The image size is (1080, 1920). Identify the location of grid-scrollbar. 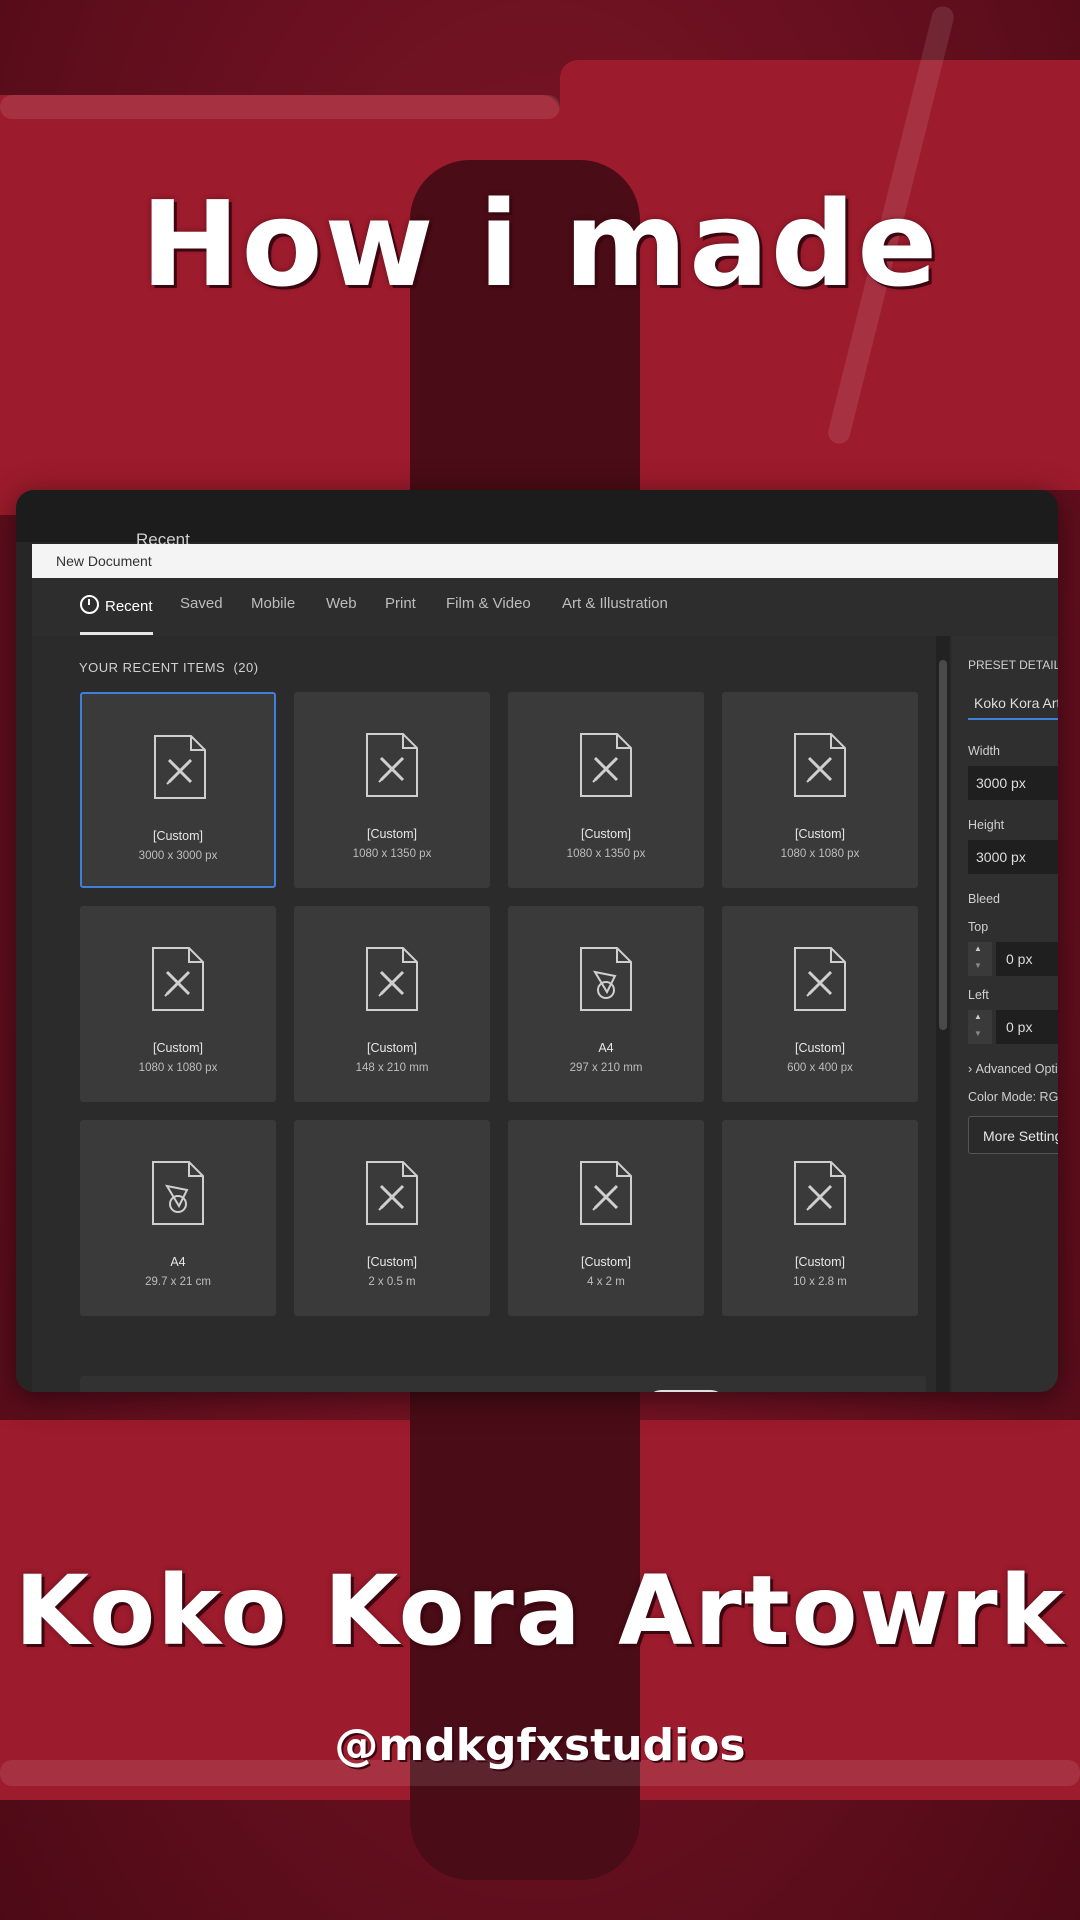
(943, 1014).